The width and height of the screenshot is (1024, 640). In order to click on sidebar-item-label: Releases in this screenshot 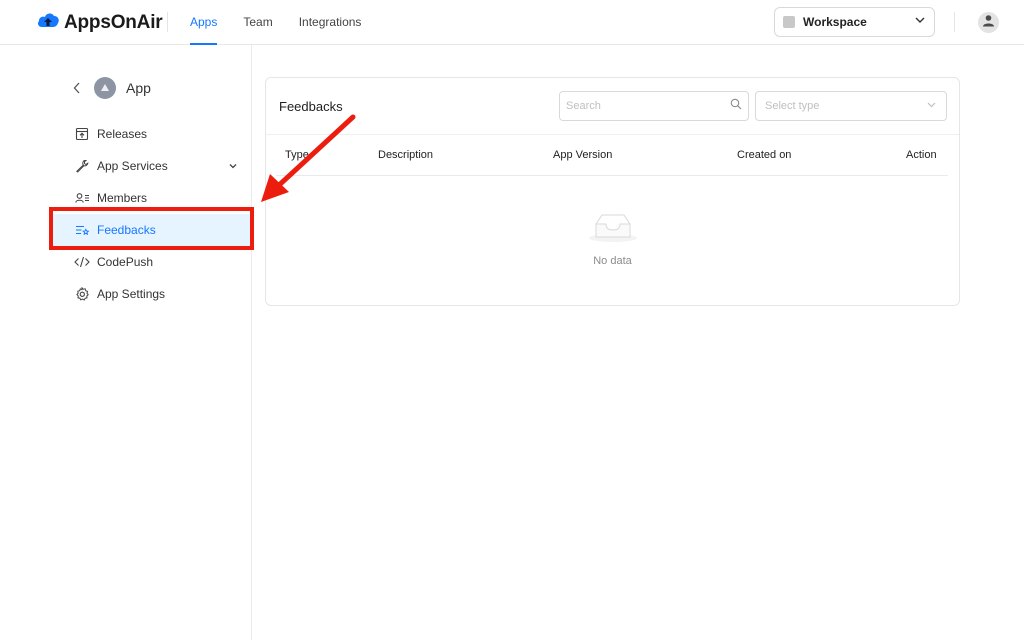, I will do `click(122, 134)`.